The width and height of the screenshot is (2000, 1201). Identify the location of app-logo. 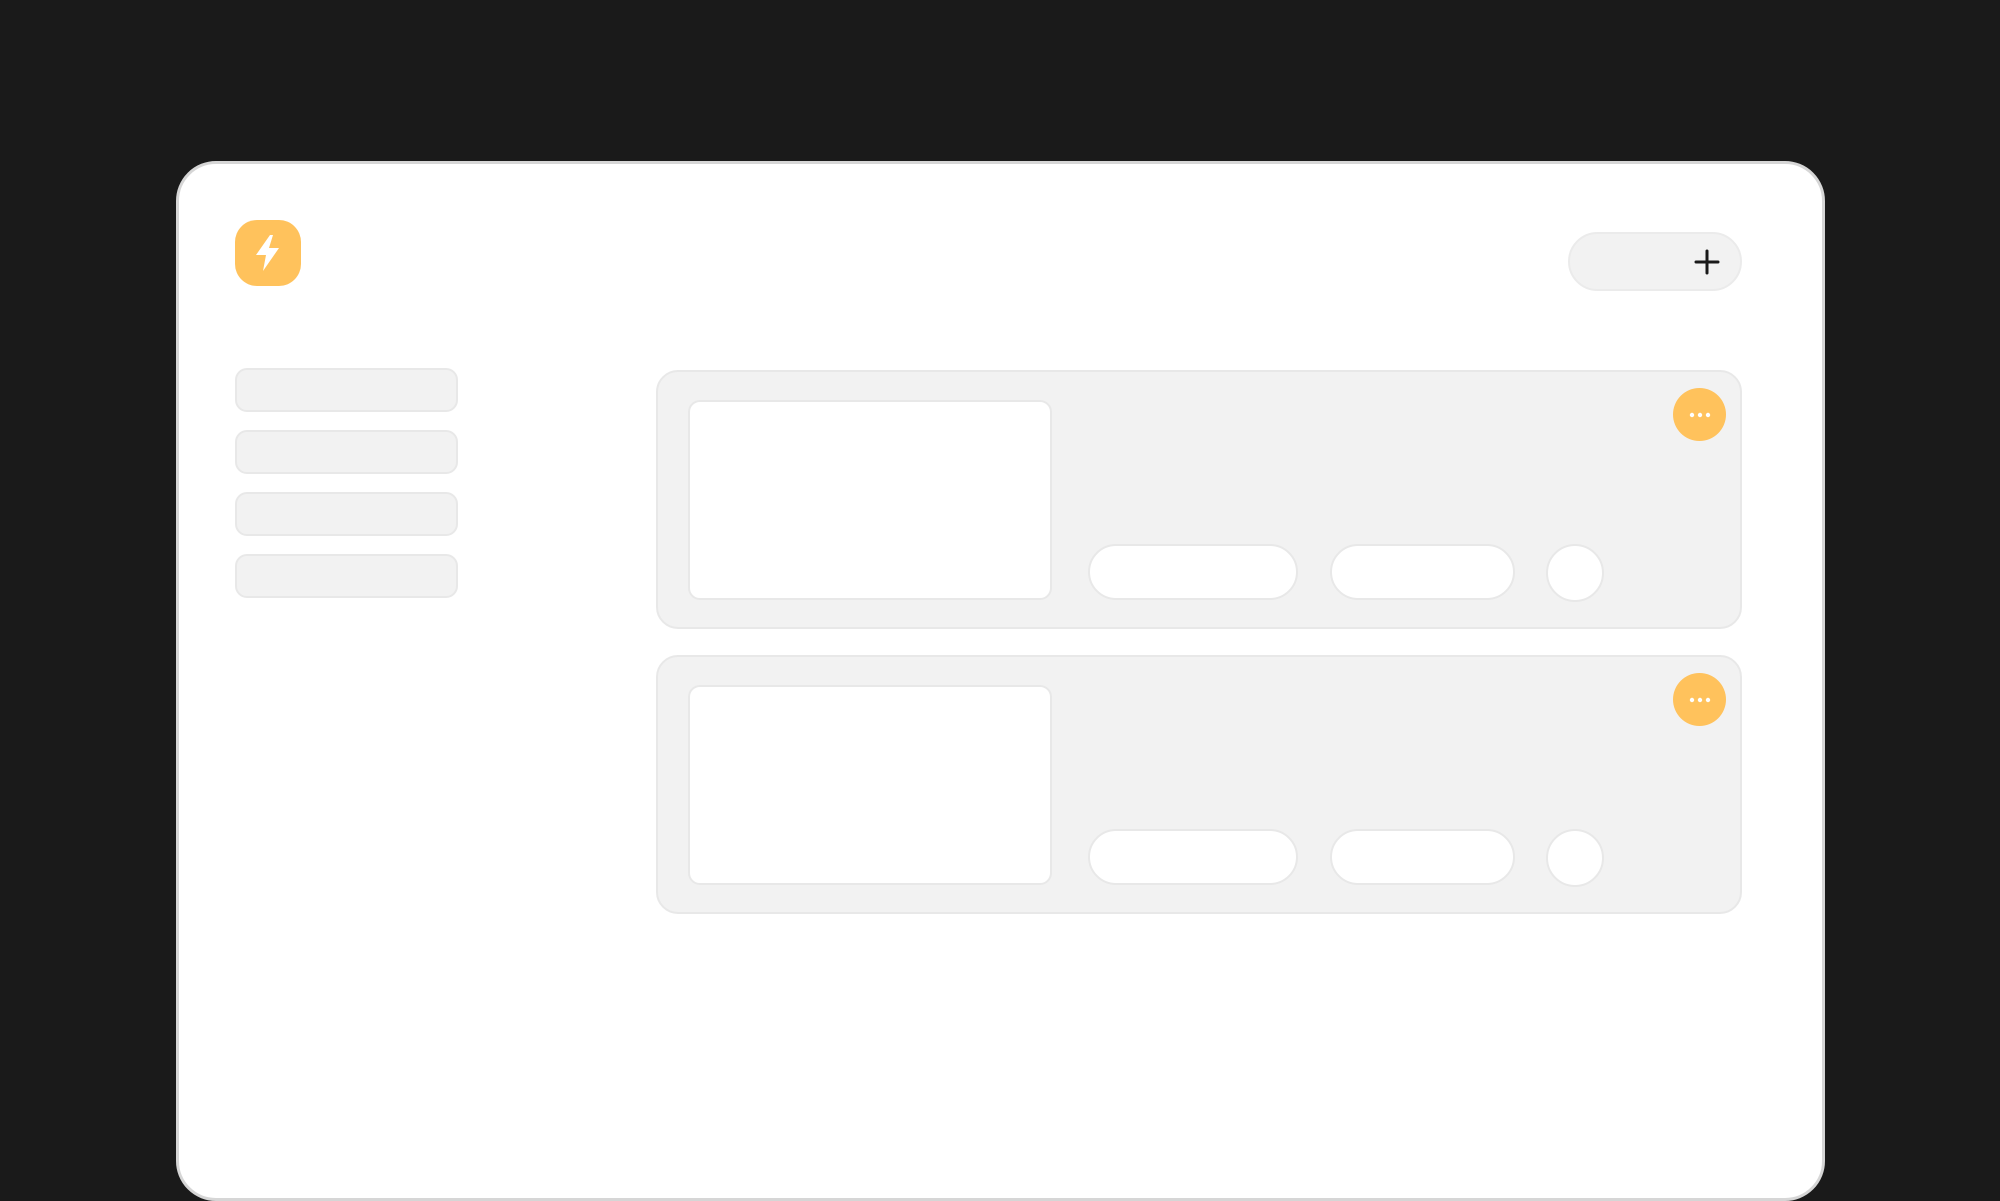
(268, 253).